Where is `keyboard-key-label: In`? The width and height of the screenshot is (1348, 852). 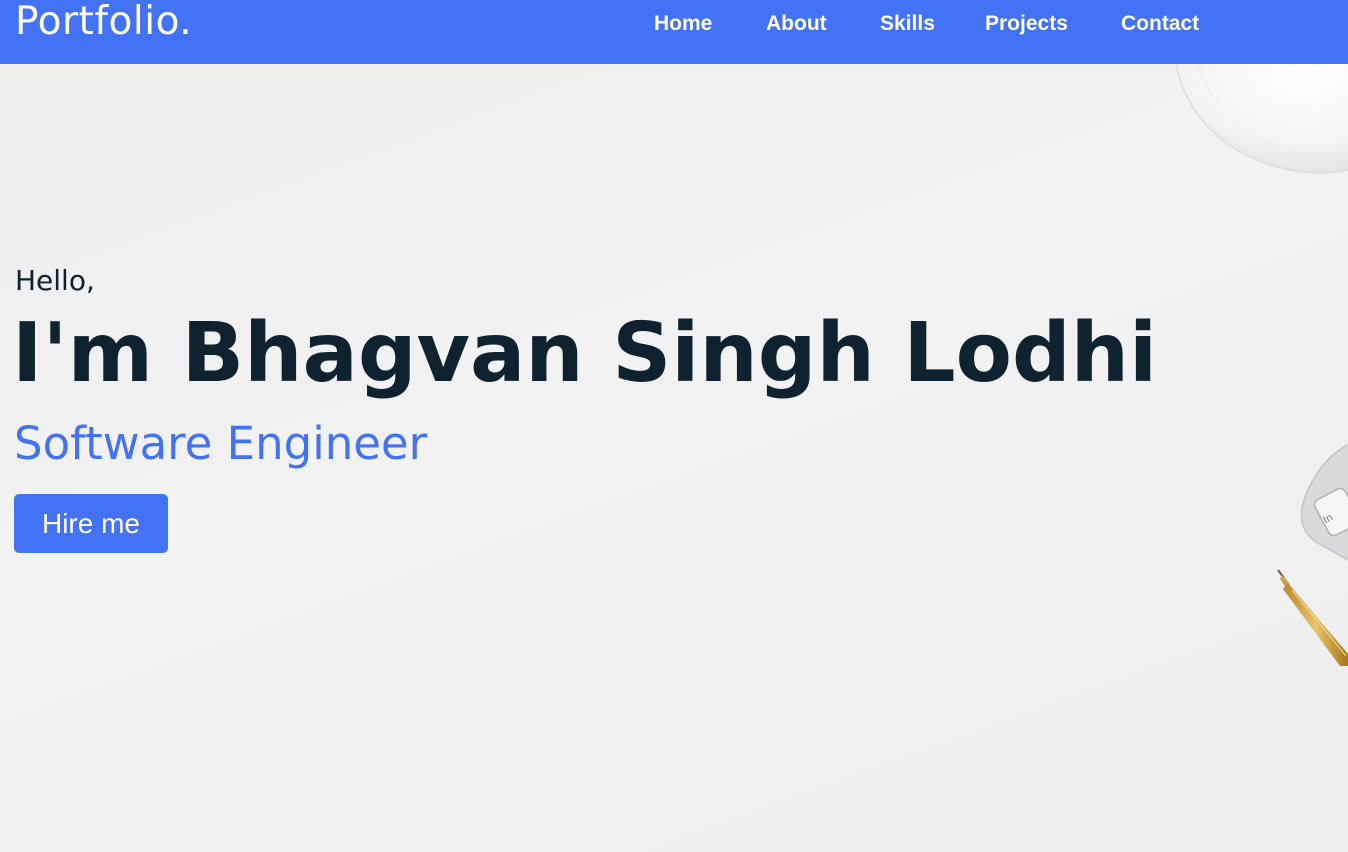
keyboard-key-label: In is located at coordinates (1328, 519).